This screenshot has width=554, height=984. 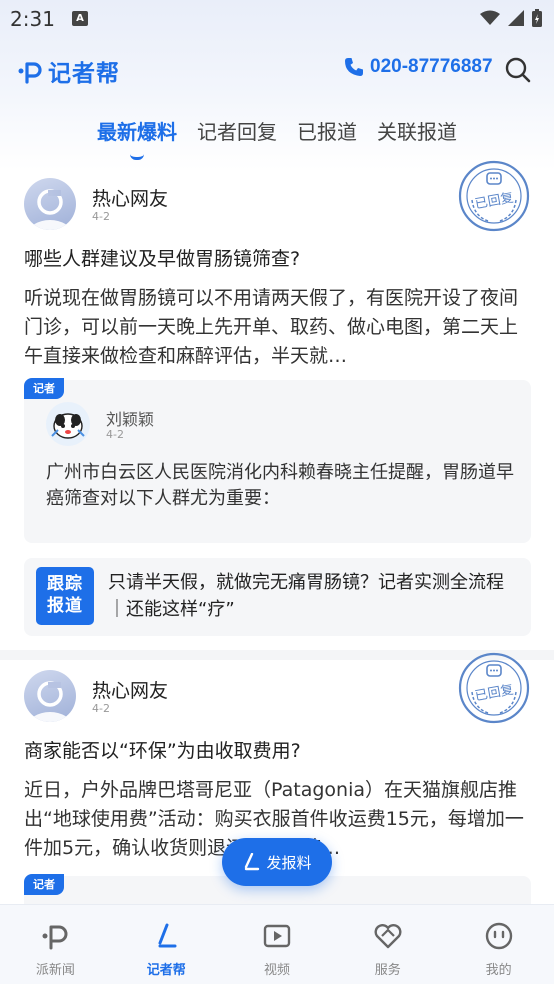 What do you see at coordinates (65, 606) in the screenshot?
I see `badge-line: 报道` at bounding box center [65, 606].